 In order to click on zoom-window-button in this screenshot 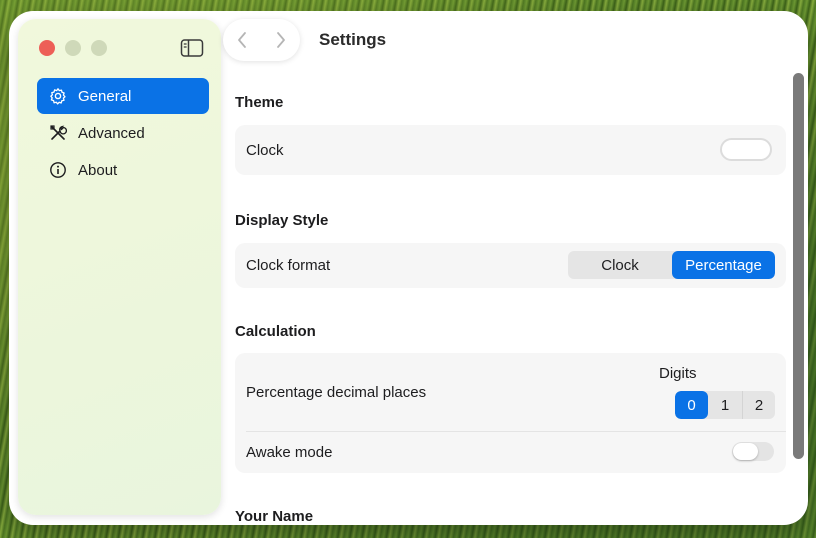, I will do `click(99, 48)`.